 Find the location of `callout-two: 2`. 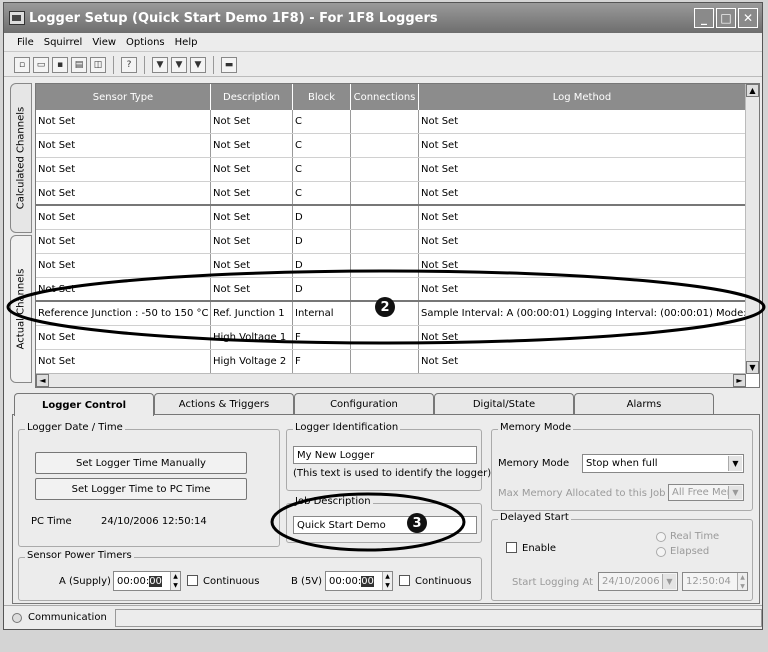

callout-two: 2 is located at coordinates (385, 307).